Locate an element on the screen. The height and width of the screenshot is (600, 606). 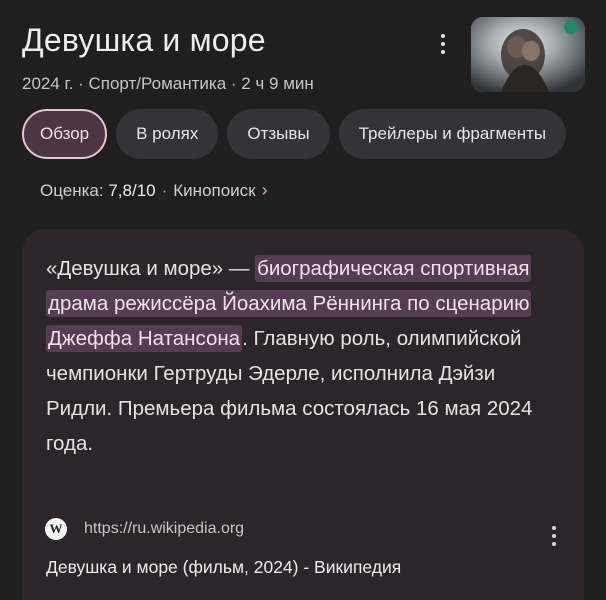
chevron-right-icon: › is located at coordinates (265, 190).